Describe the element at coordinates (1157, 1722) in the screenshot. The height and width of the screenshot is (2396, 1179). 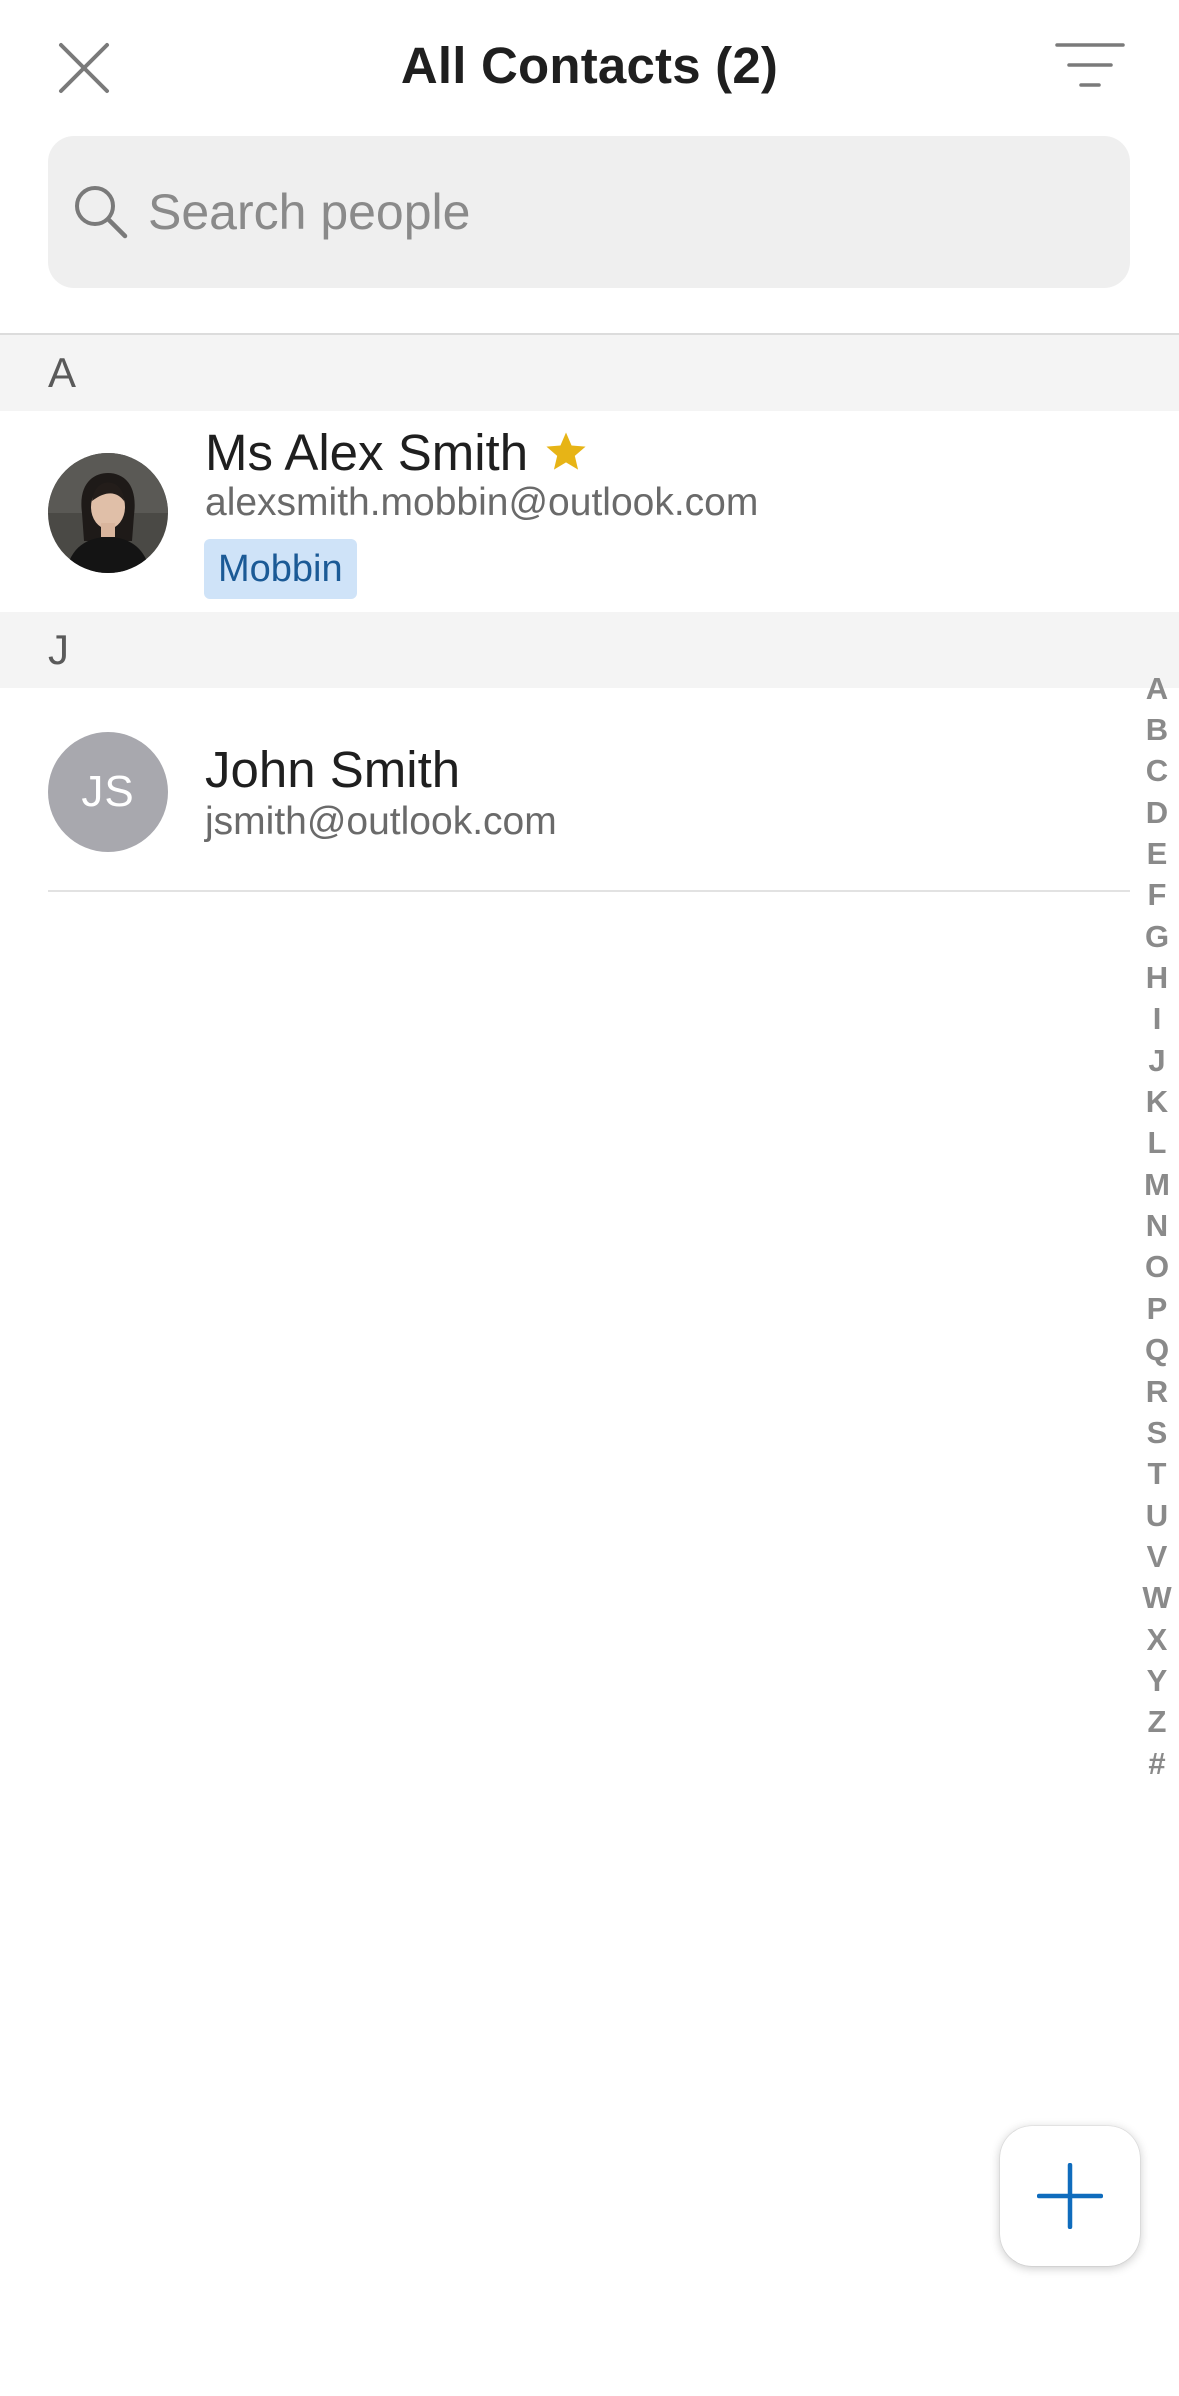
I see `alphabet-index-letter: Z` at that location.